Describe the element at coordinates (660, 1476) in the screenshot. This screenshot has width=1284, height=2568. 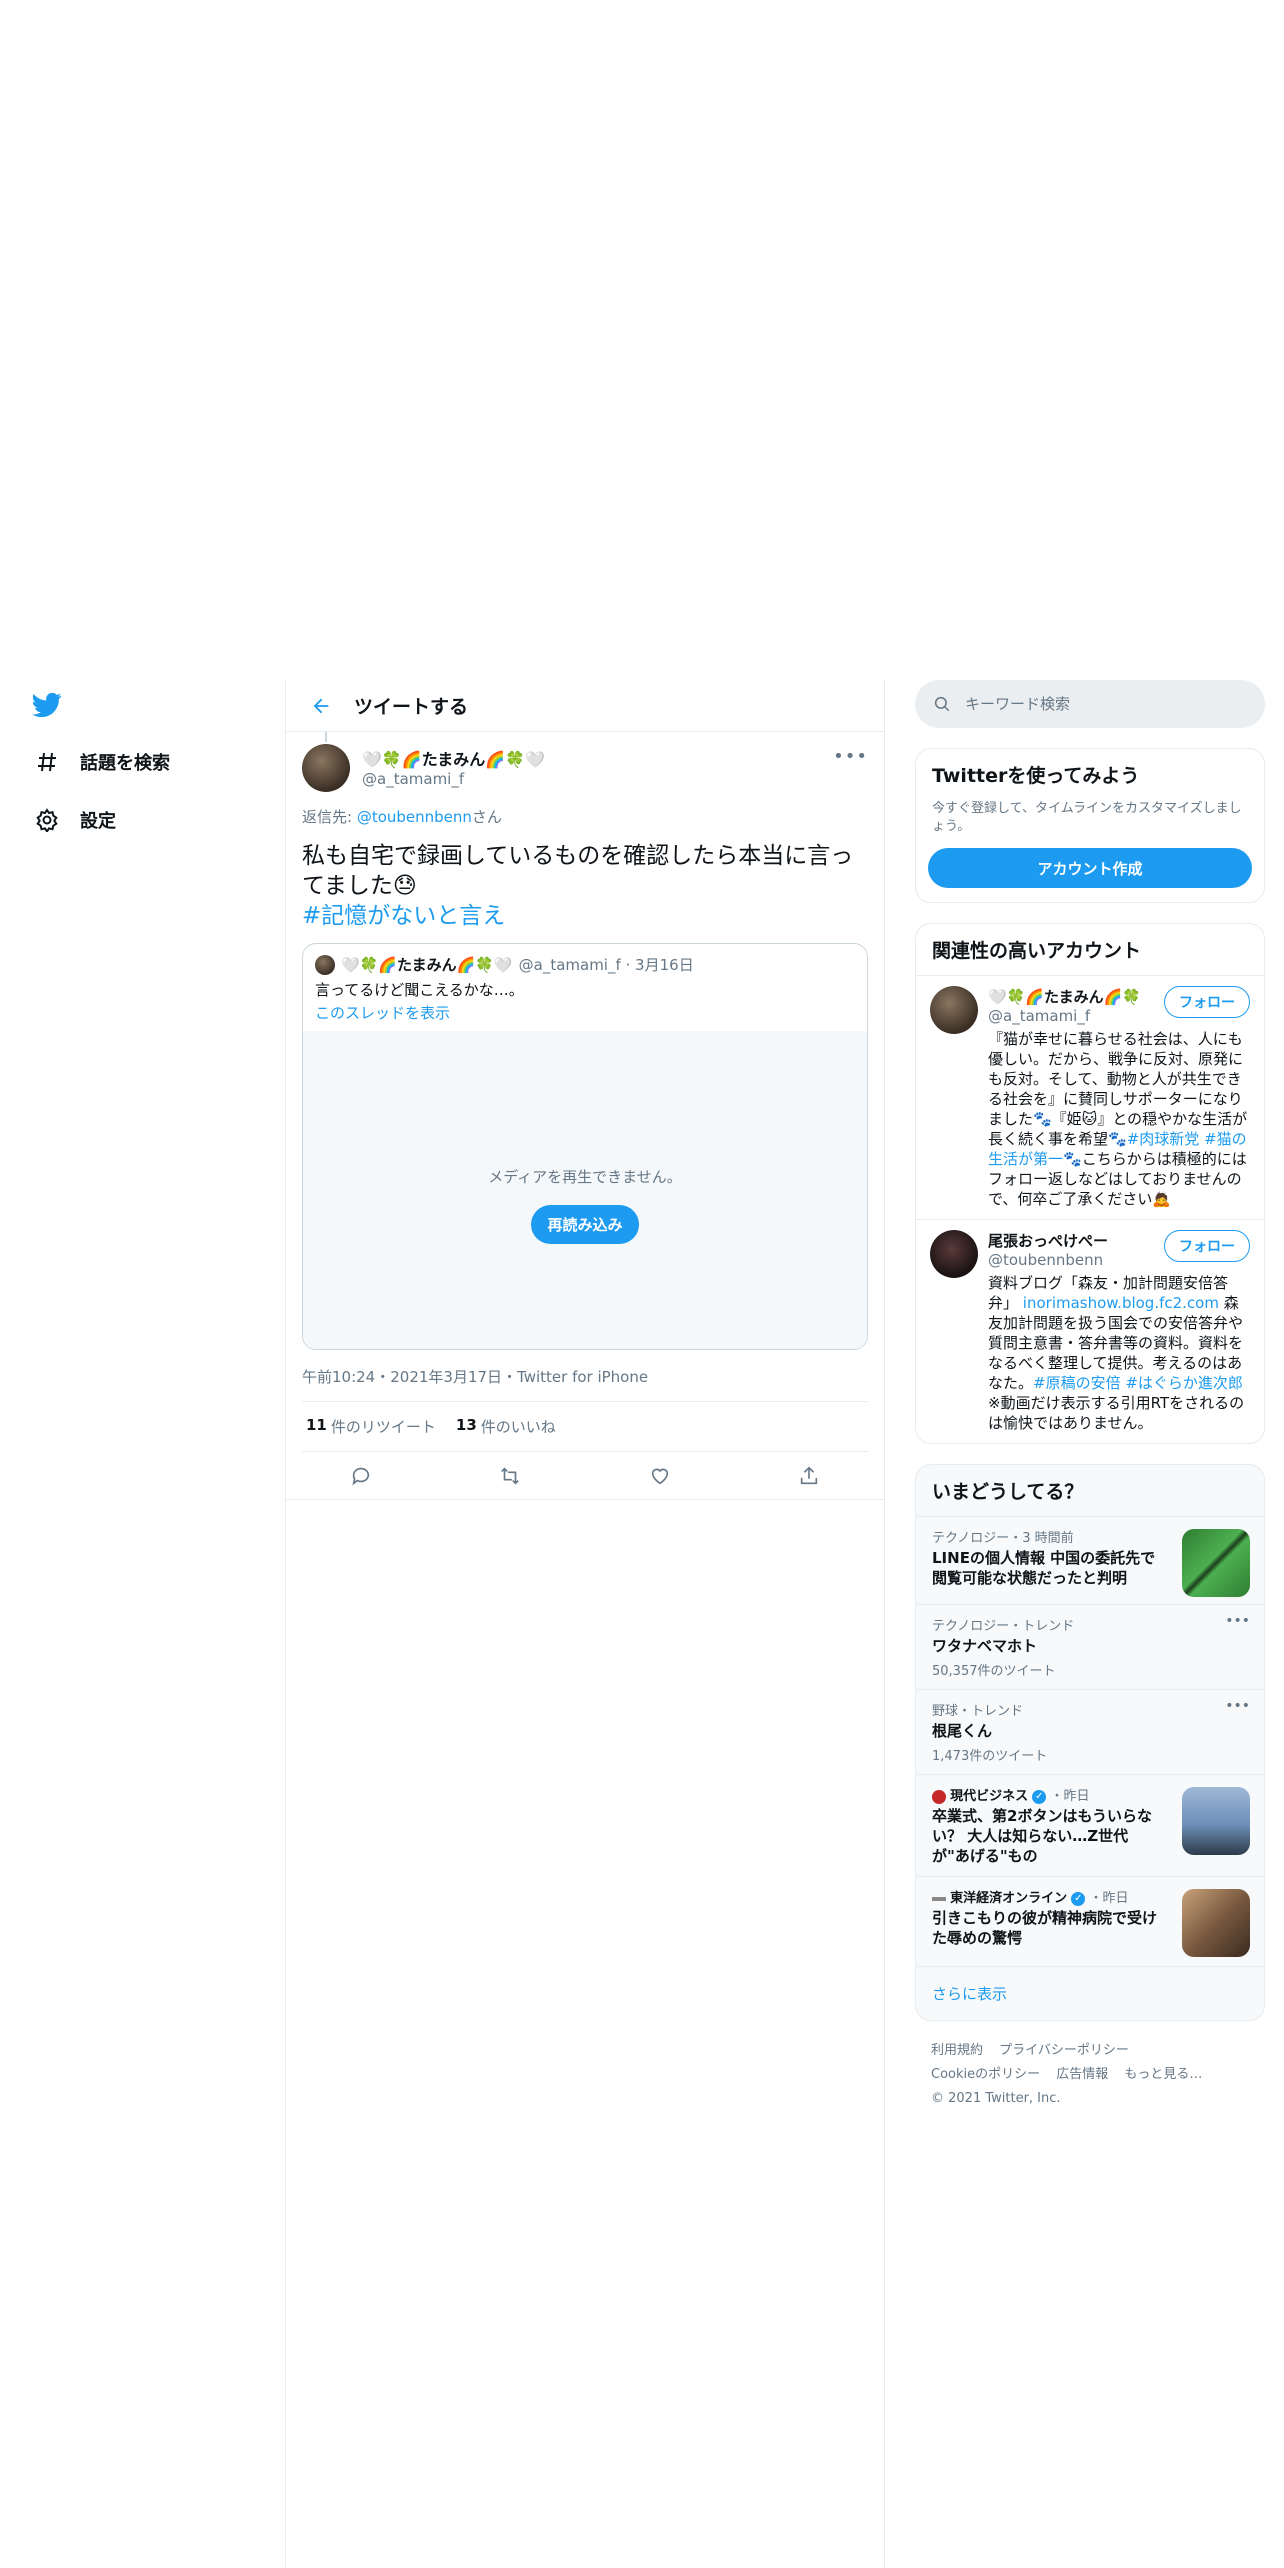
I see `like-icon` at that location.